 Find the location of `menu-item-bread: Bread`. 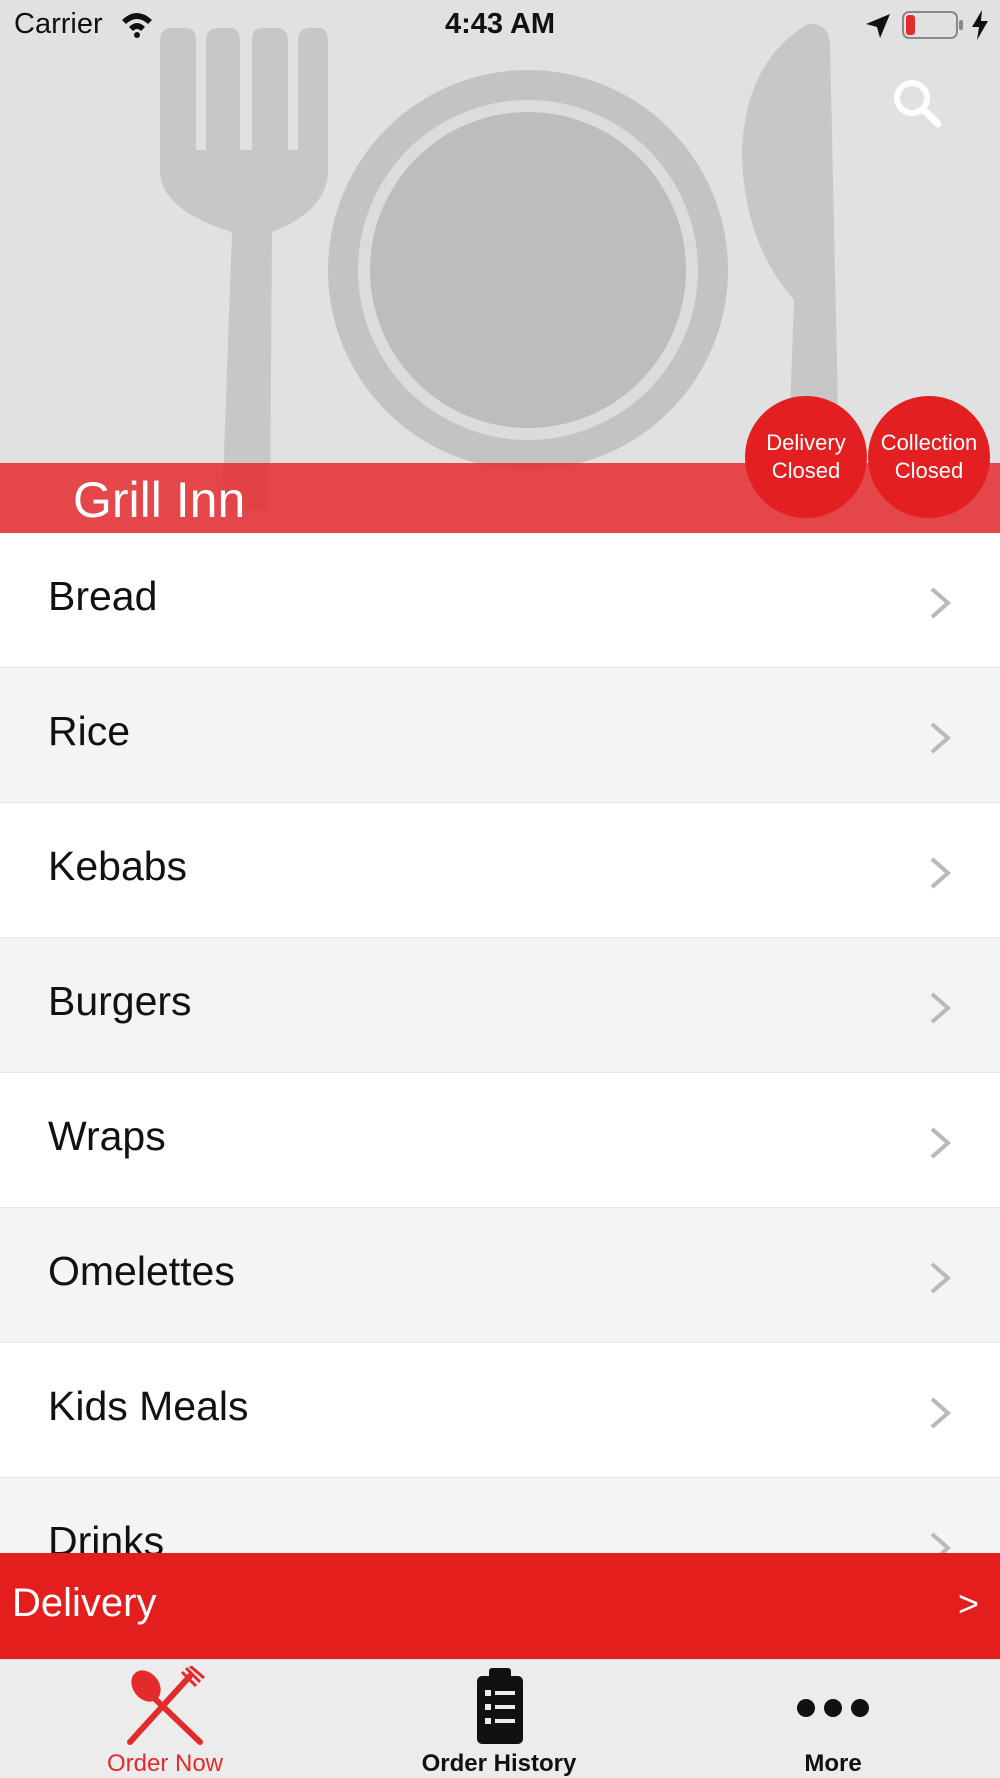

menu-item-bread: Bread is located at coordinates (500, 600).